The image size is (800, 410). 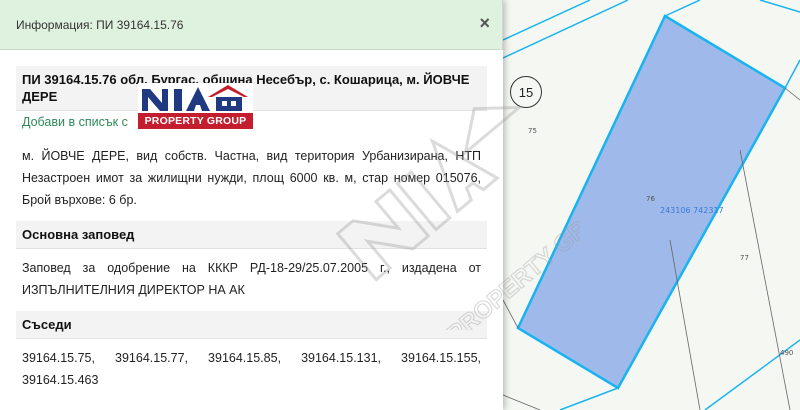 I want to click on cadastral-id-label: 243106 742317, so click(x=692, y=210).